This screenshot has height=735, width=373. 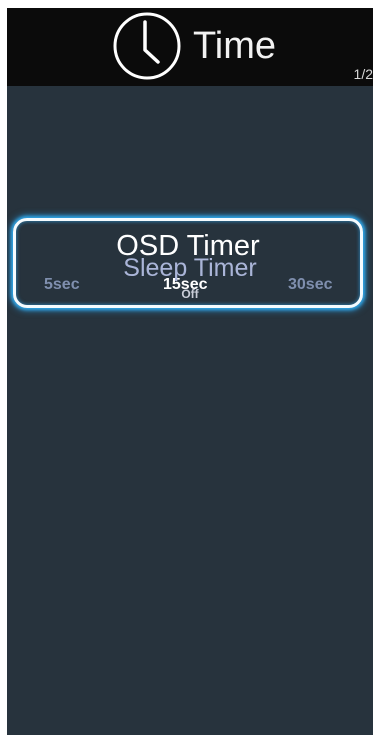 I want to click on header-bar: Time 1/2, so click(x=190, y=47).